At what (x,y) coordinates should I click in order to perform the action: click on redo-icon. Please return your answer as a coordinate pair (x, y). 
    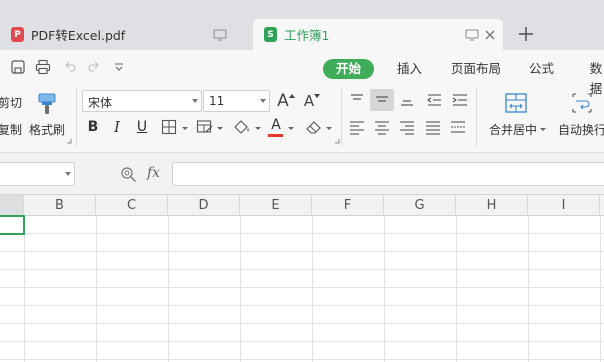
    Looking at the image, I should click on (94, 67).